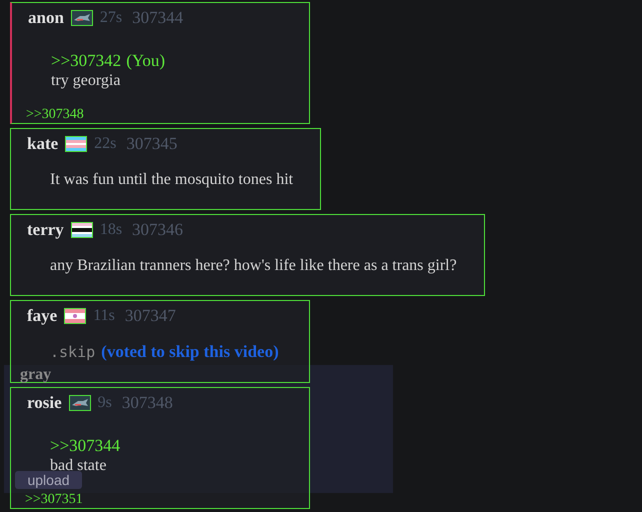  I want to click on user-name: terry, so click(45, 230).